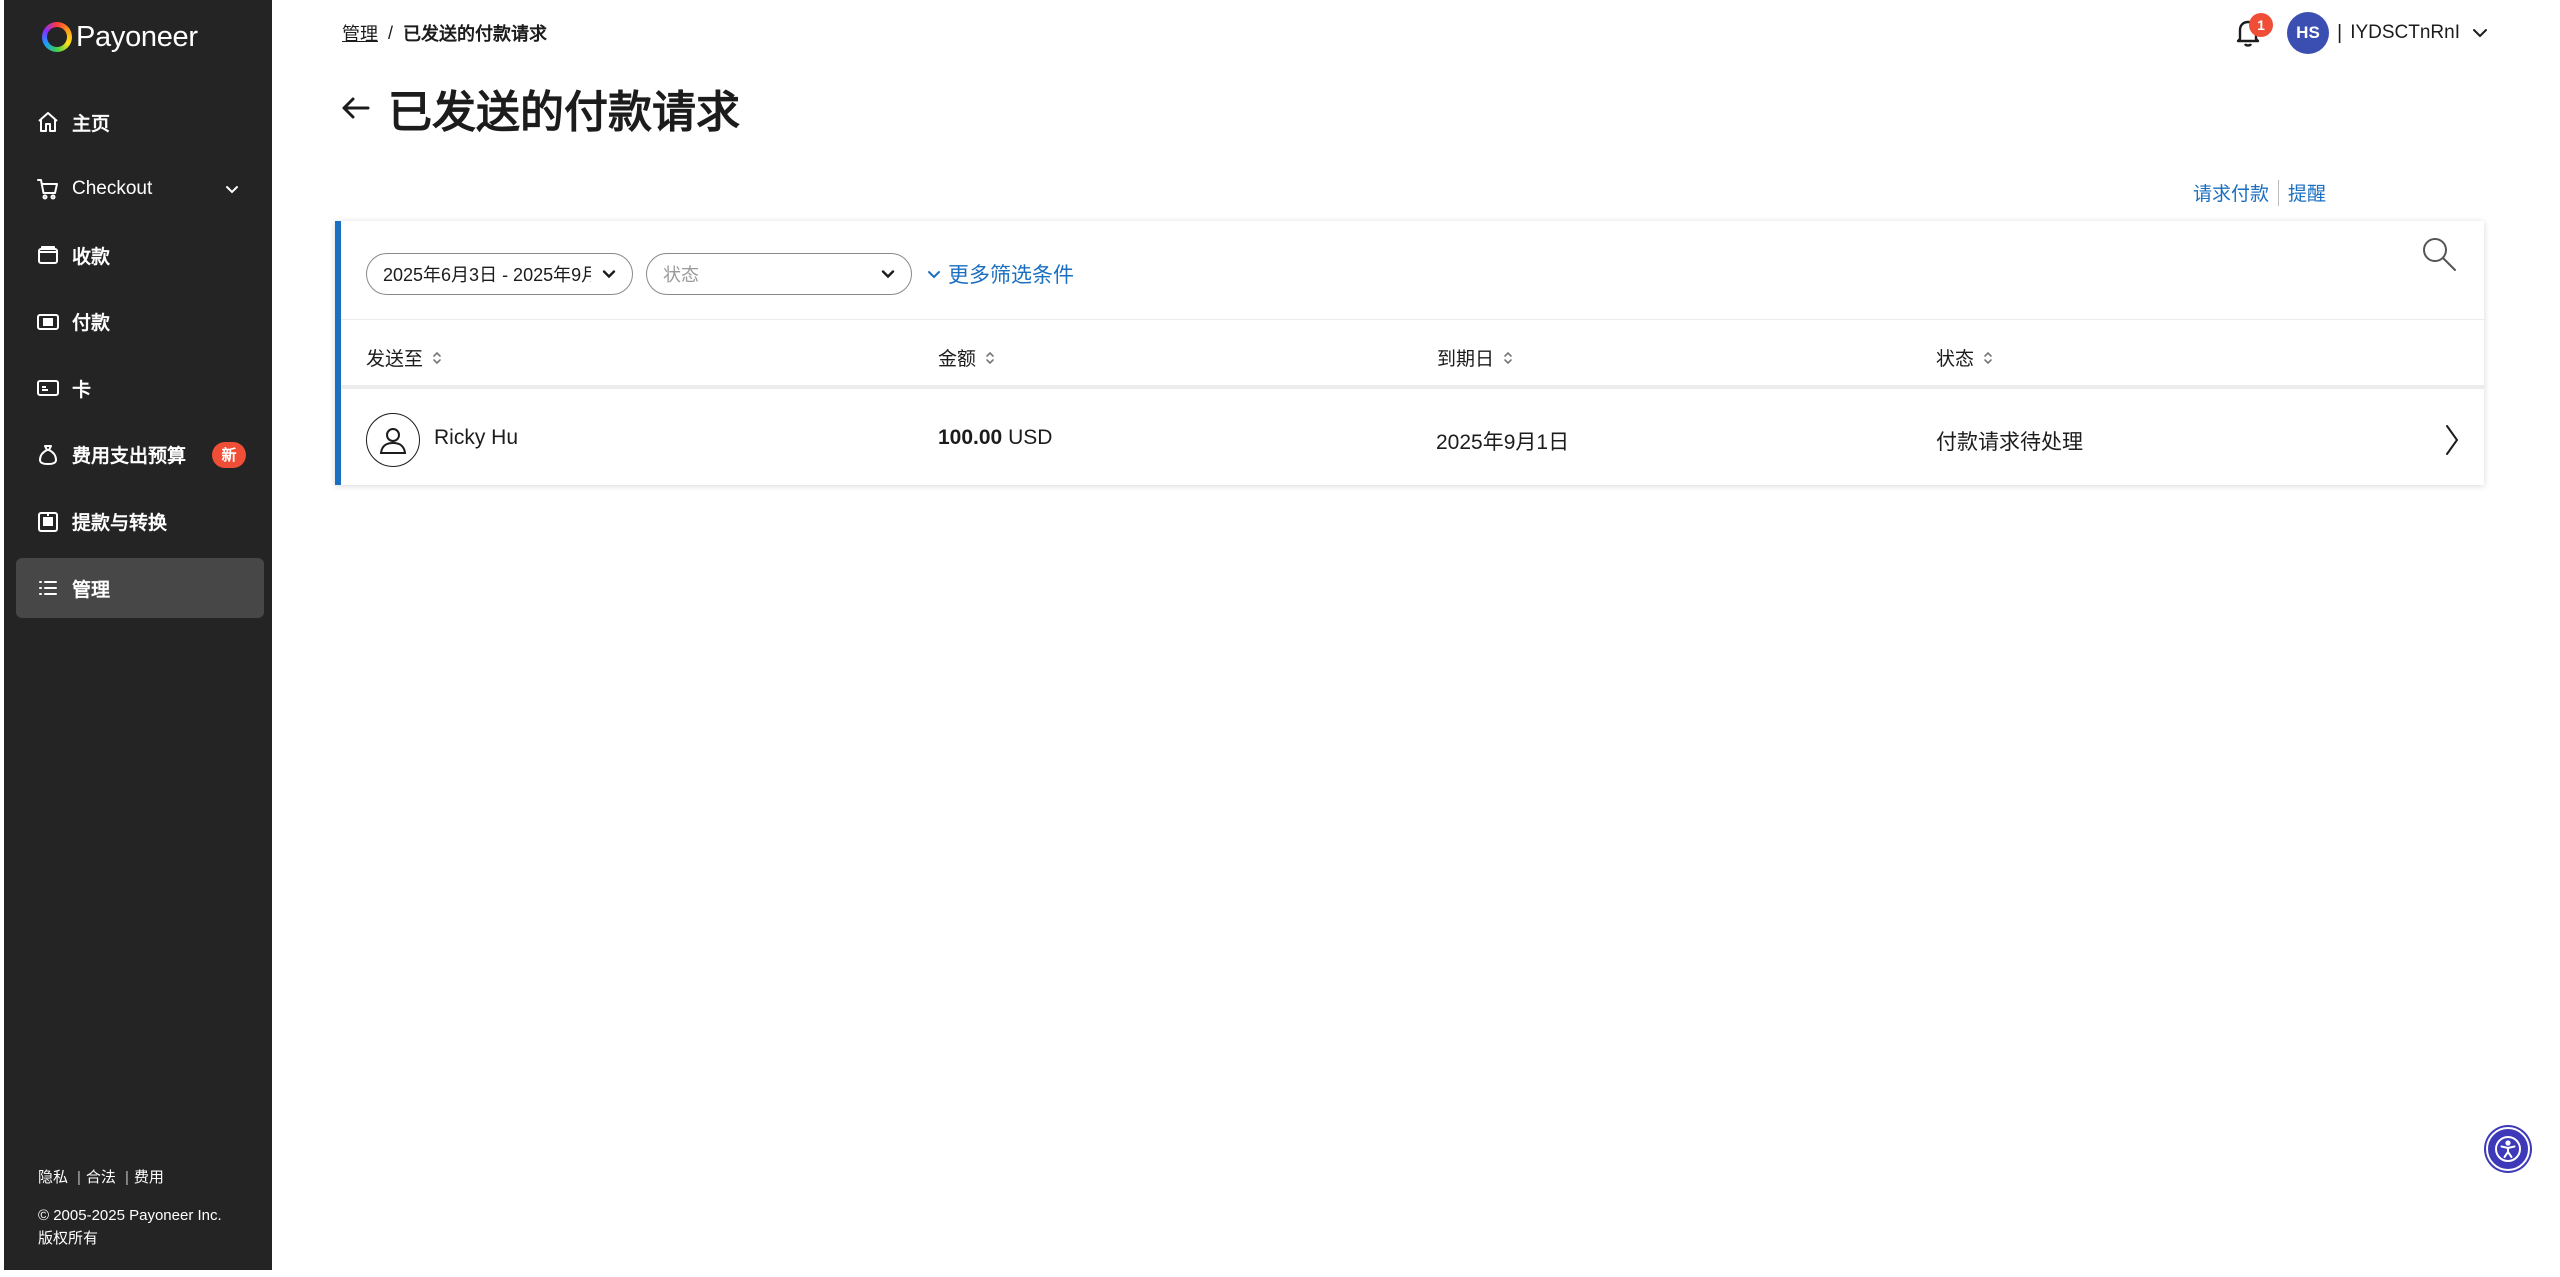  Describe the element at coordinates (2231, 192) in the screenshot. I see `request-payment-link: 请求付款` at that location.